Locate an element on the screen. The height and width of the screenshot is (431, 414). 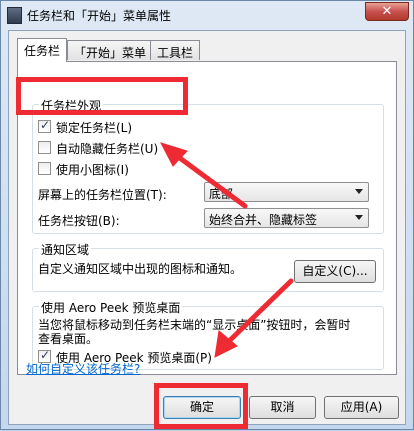
tab-taskbar: 任务栏 is located at coordinates (42, 50).